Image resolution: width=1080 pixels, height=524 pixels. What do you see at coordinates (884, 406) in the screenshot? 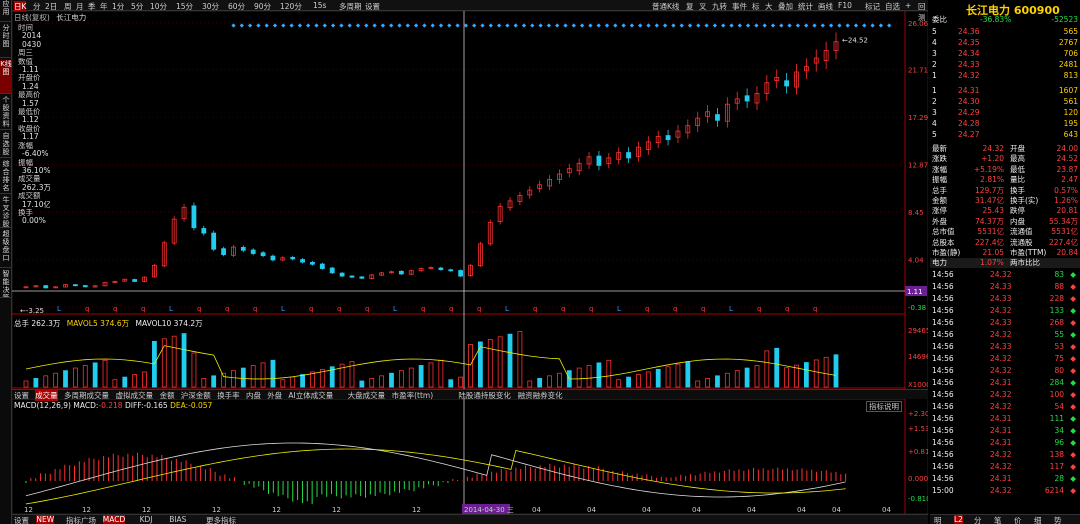
I see `indicator-explain-button: 指标说明` at bounding box center [884, 406].